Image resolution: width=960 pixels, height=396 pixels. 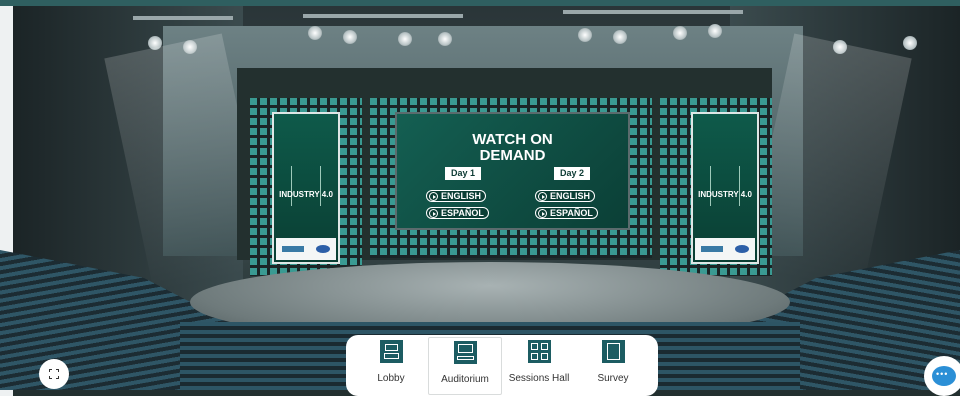 I want to click on chat-button, so click(x=942, y=376).